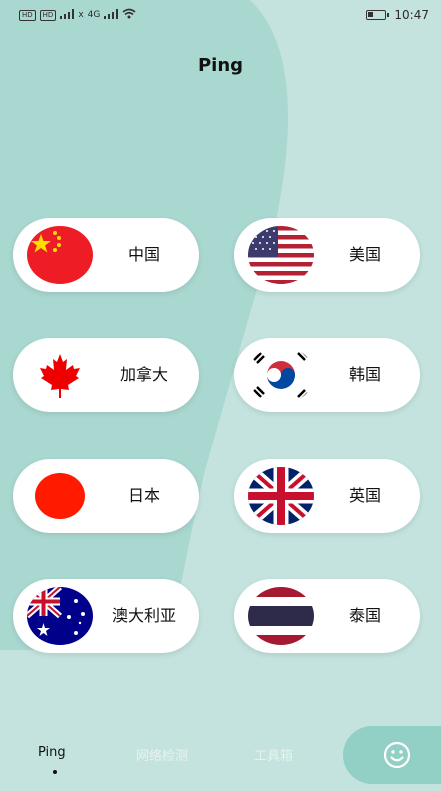 This screenshot has width=441, height=791. What do you see at coordinates (106, 255) in the screenshot?
I see `country-button-china: 中国` at bounding box center [106, 255].